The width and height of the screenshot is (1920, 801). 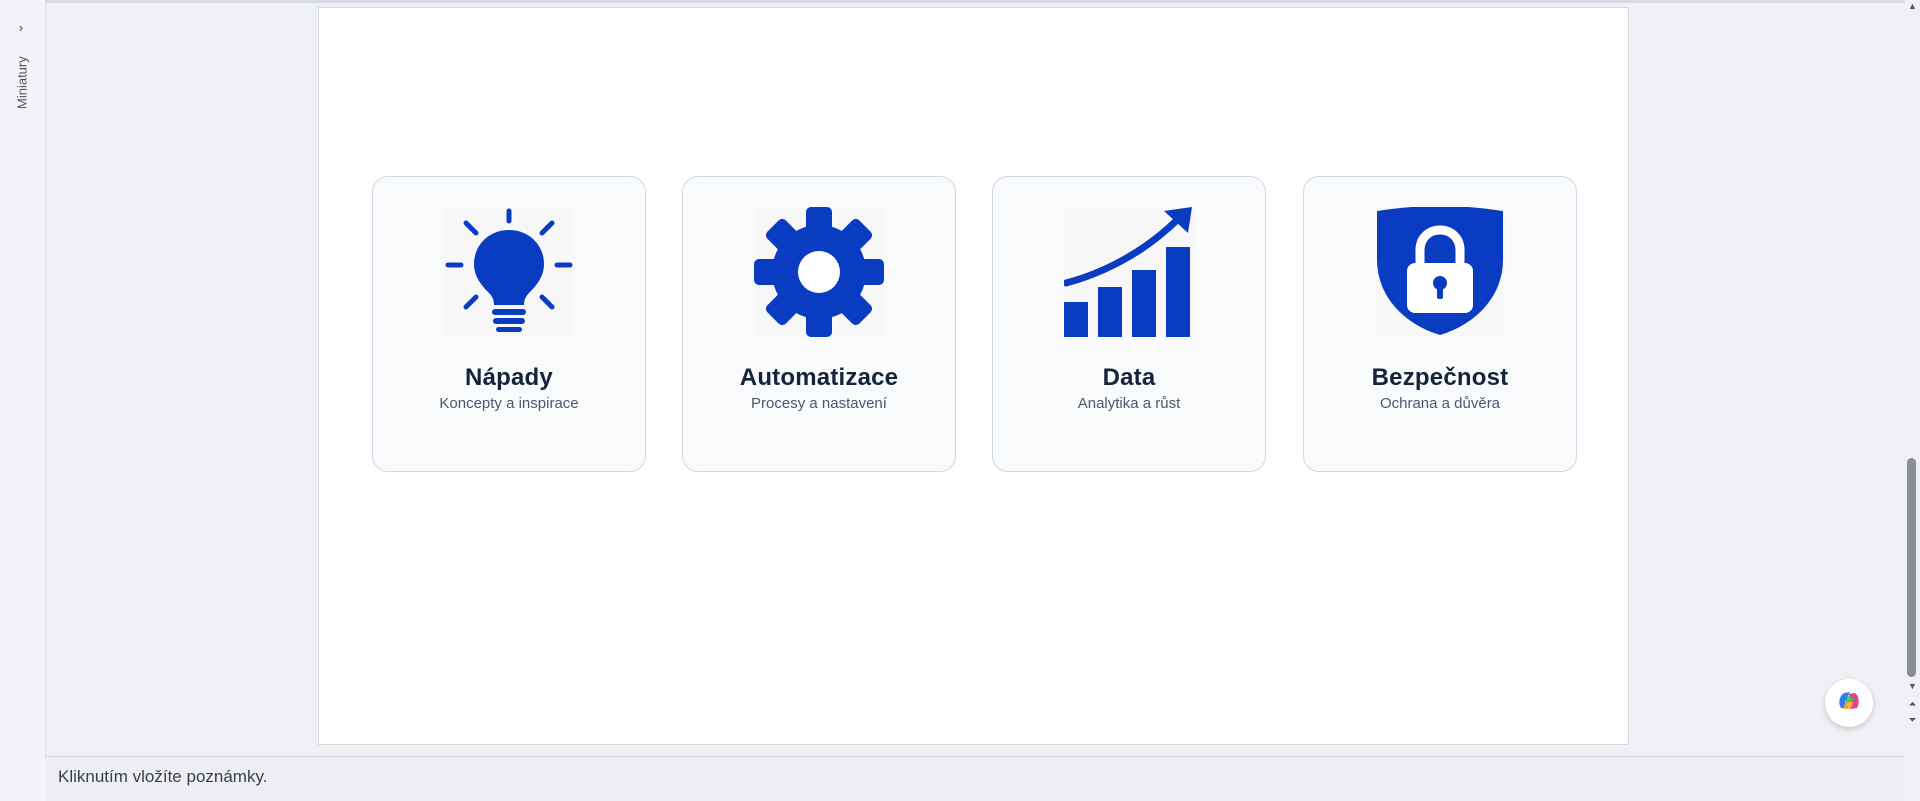 I want to click on card-subtitle: Koncepty a inspirace, so click(x=509, y=403).